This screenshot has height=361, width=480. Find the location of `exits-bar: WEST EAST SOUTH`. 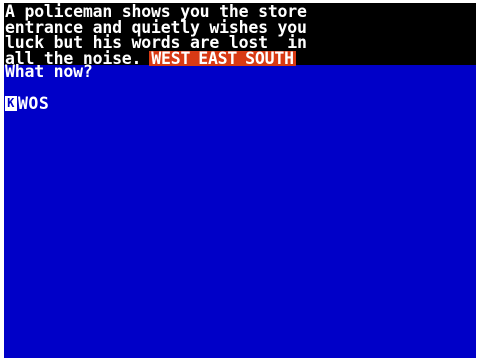

exits-bar: WEST EAST SOUTH is located at coordinates (222, 58).